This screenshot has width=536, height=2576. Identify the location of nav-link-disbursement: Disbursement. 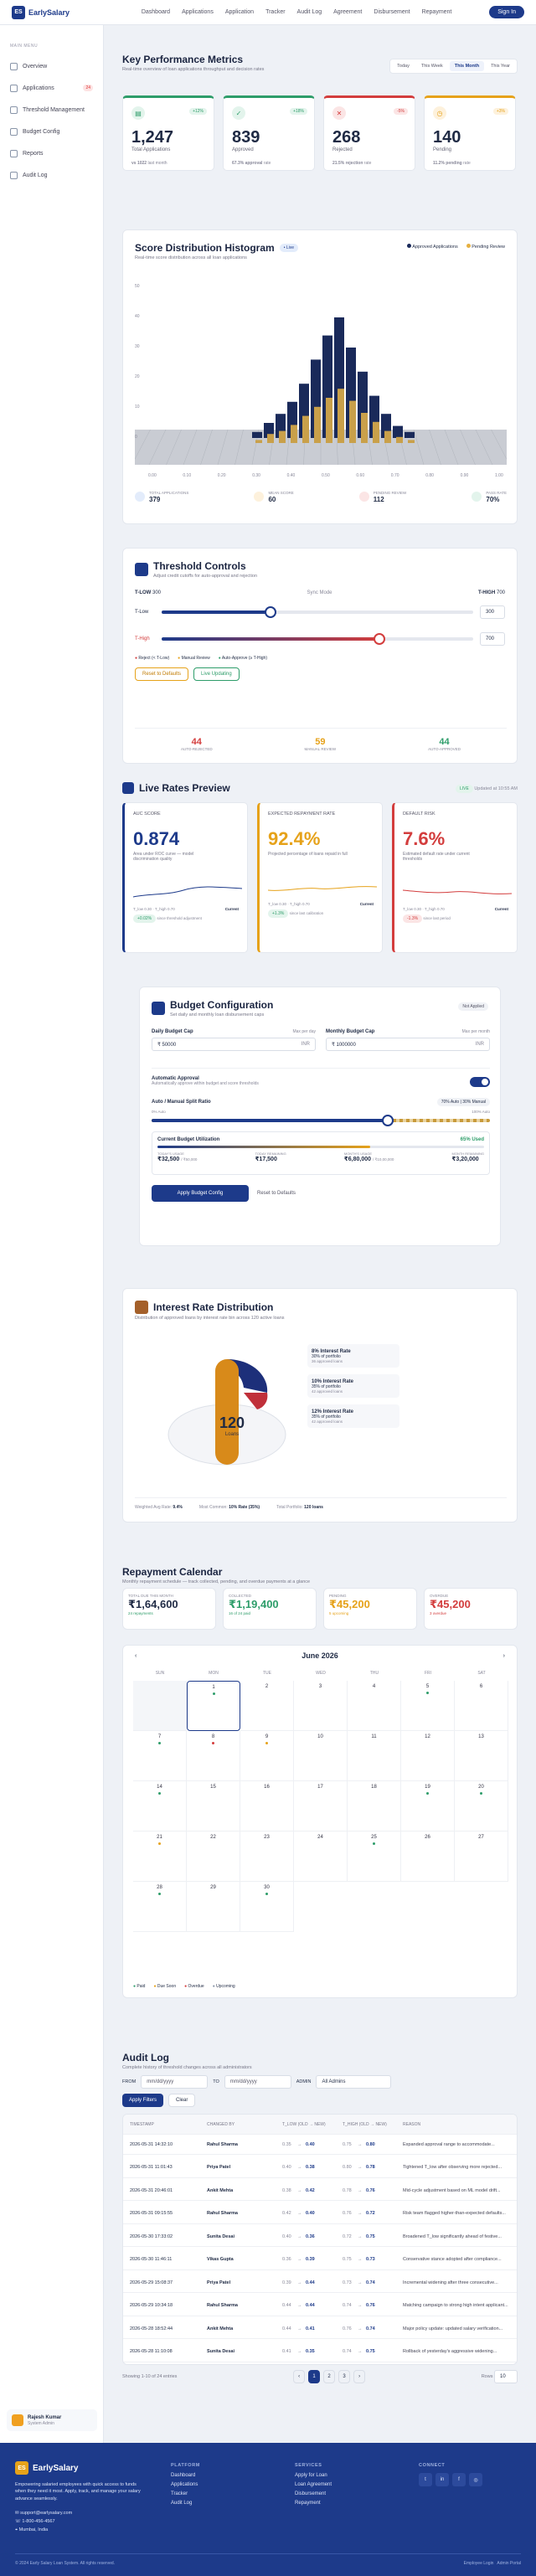
(392, 12).